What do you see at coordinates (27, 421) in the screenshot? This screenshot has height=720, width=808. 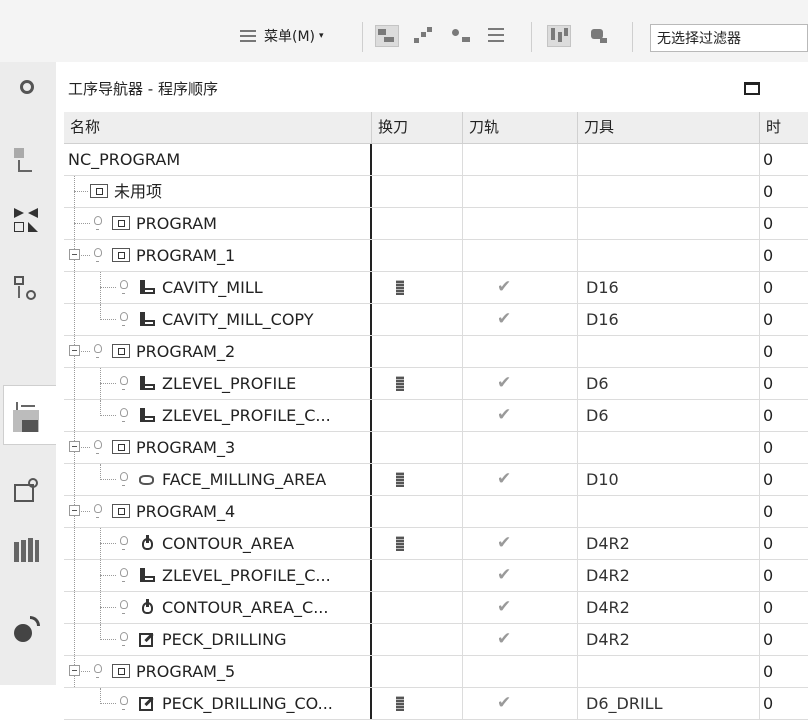 I see `machine-tool-navigator-icon` at bounding box center [27, 421].